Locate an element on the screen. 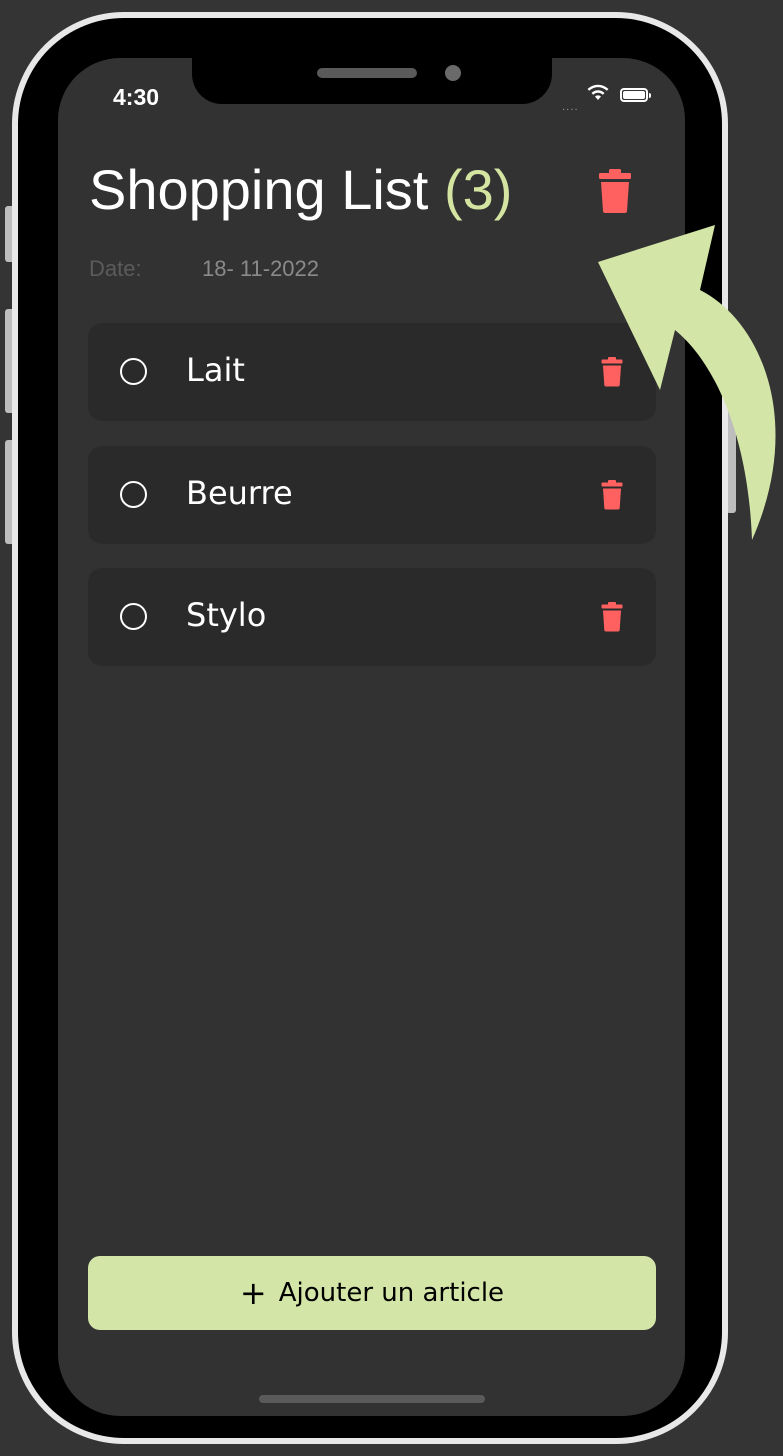 The height and width of the screenshot is (1456, 783). wifi-icon is located at coordinates (598, 92).